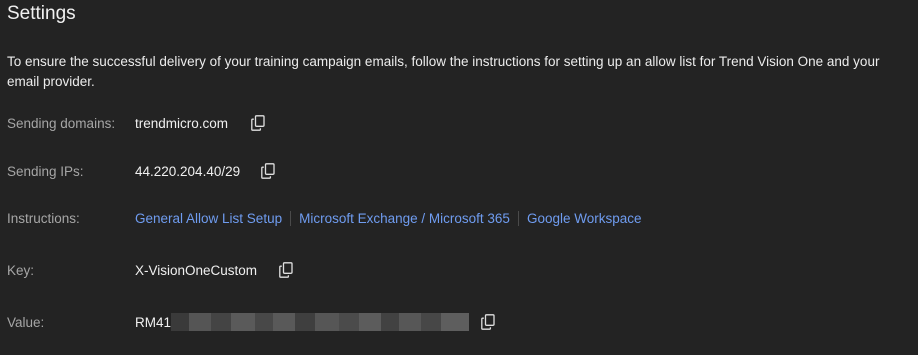 The image size is (918, 355). What do you see at coordinates (320, 322) in the screenshot?
I see `redacted-value` at bounding box center [320, 322].